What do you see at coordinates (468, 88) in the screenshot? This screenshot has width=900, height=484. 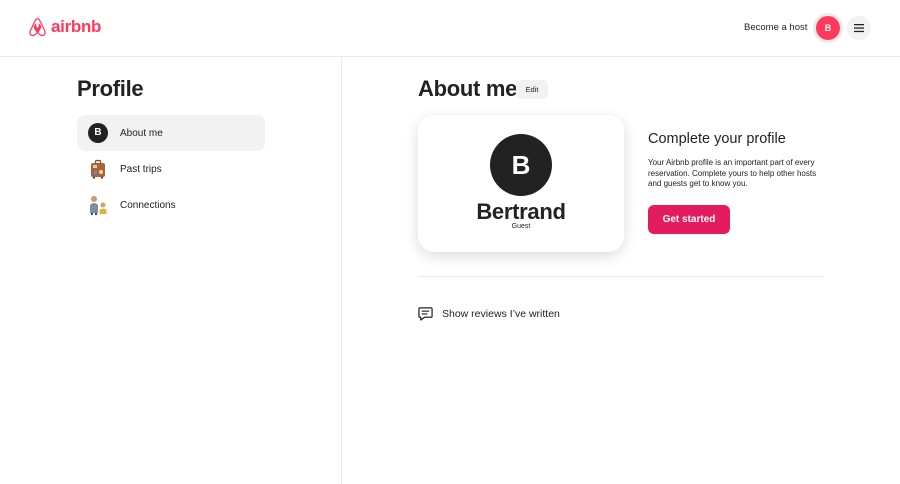 I see `about-me-title: About me` at bounding box center [468, 88].